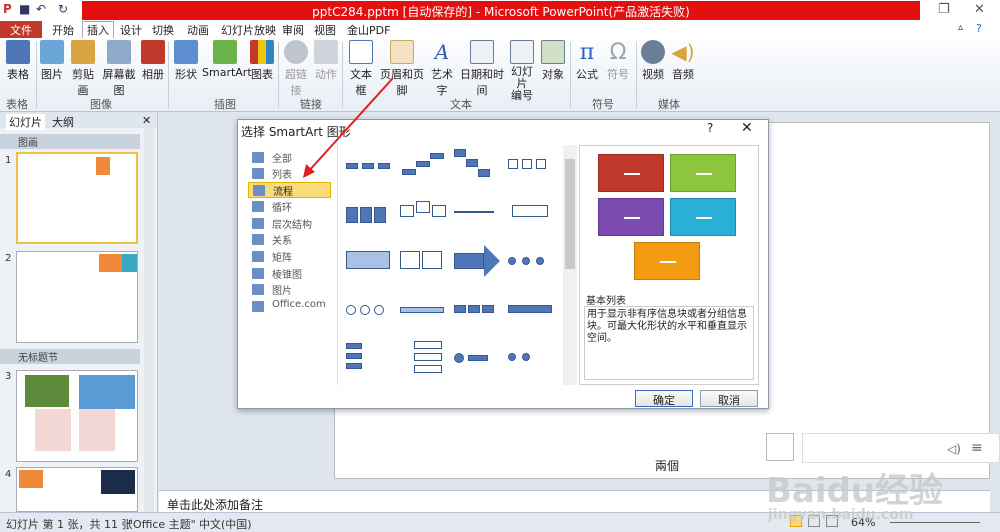  I want to click on save-icon: ■, so click(24, 9).